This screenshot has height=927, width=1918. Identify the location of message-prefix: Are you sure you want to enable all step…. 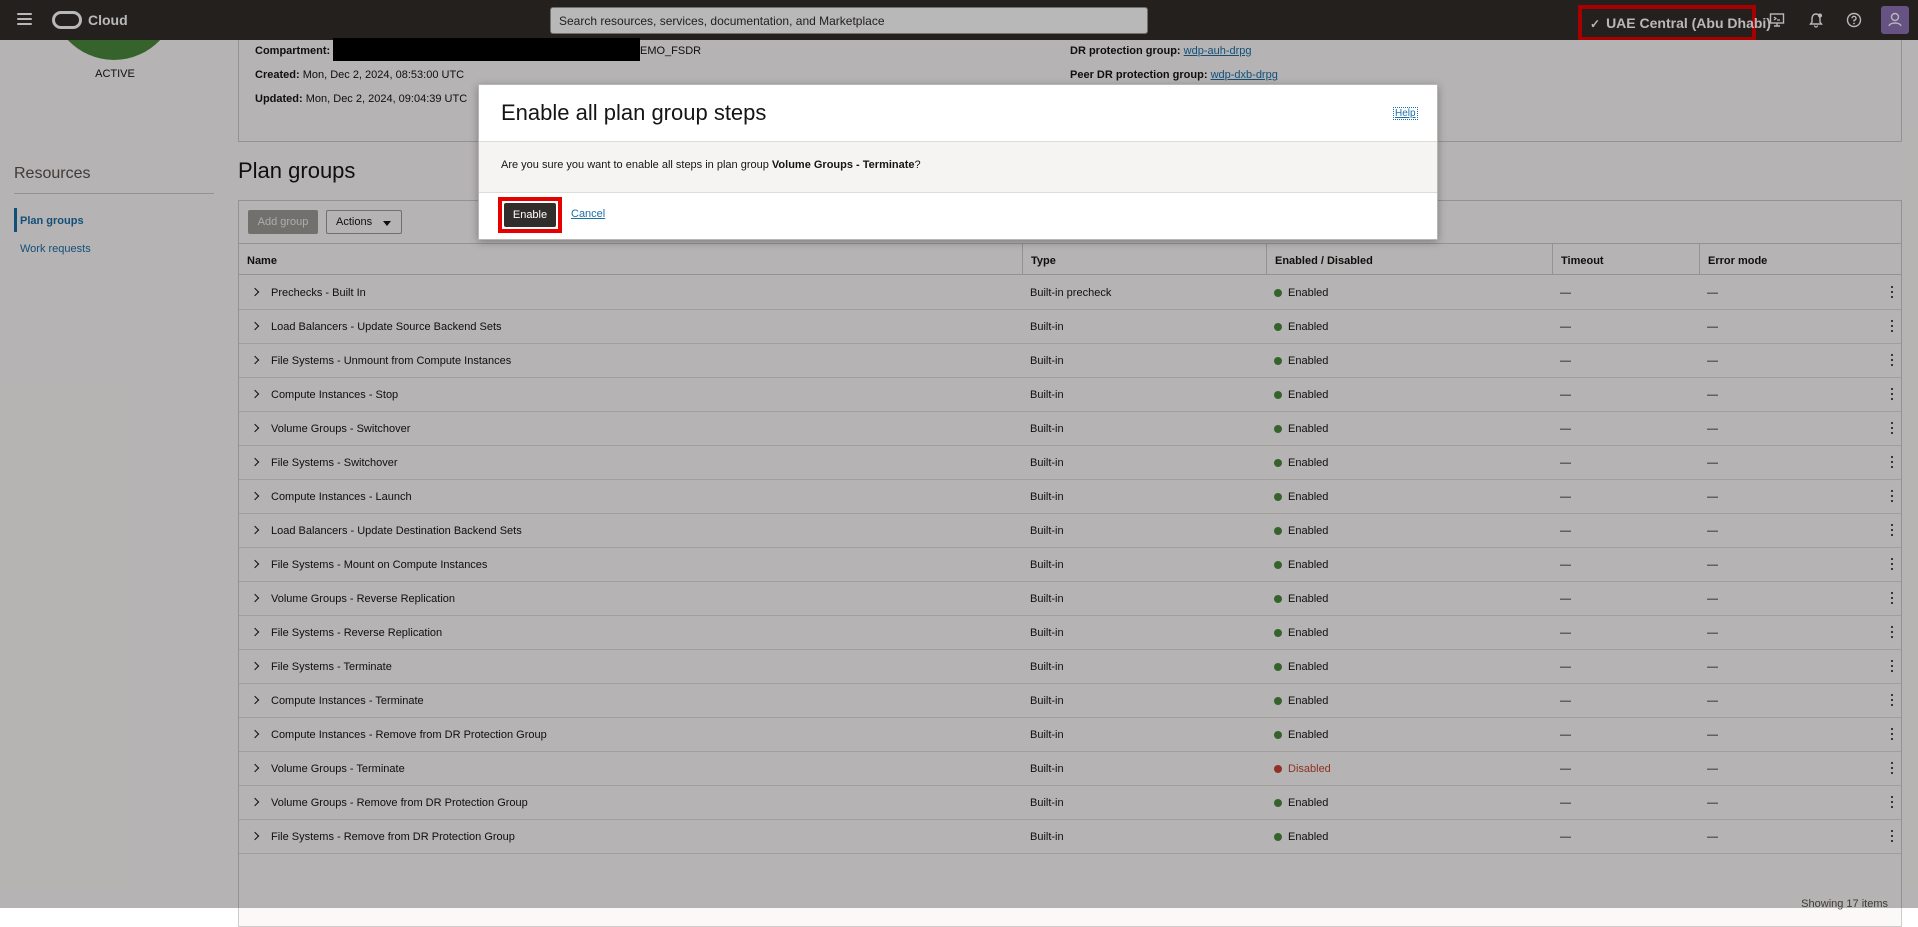
(636, 165).